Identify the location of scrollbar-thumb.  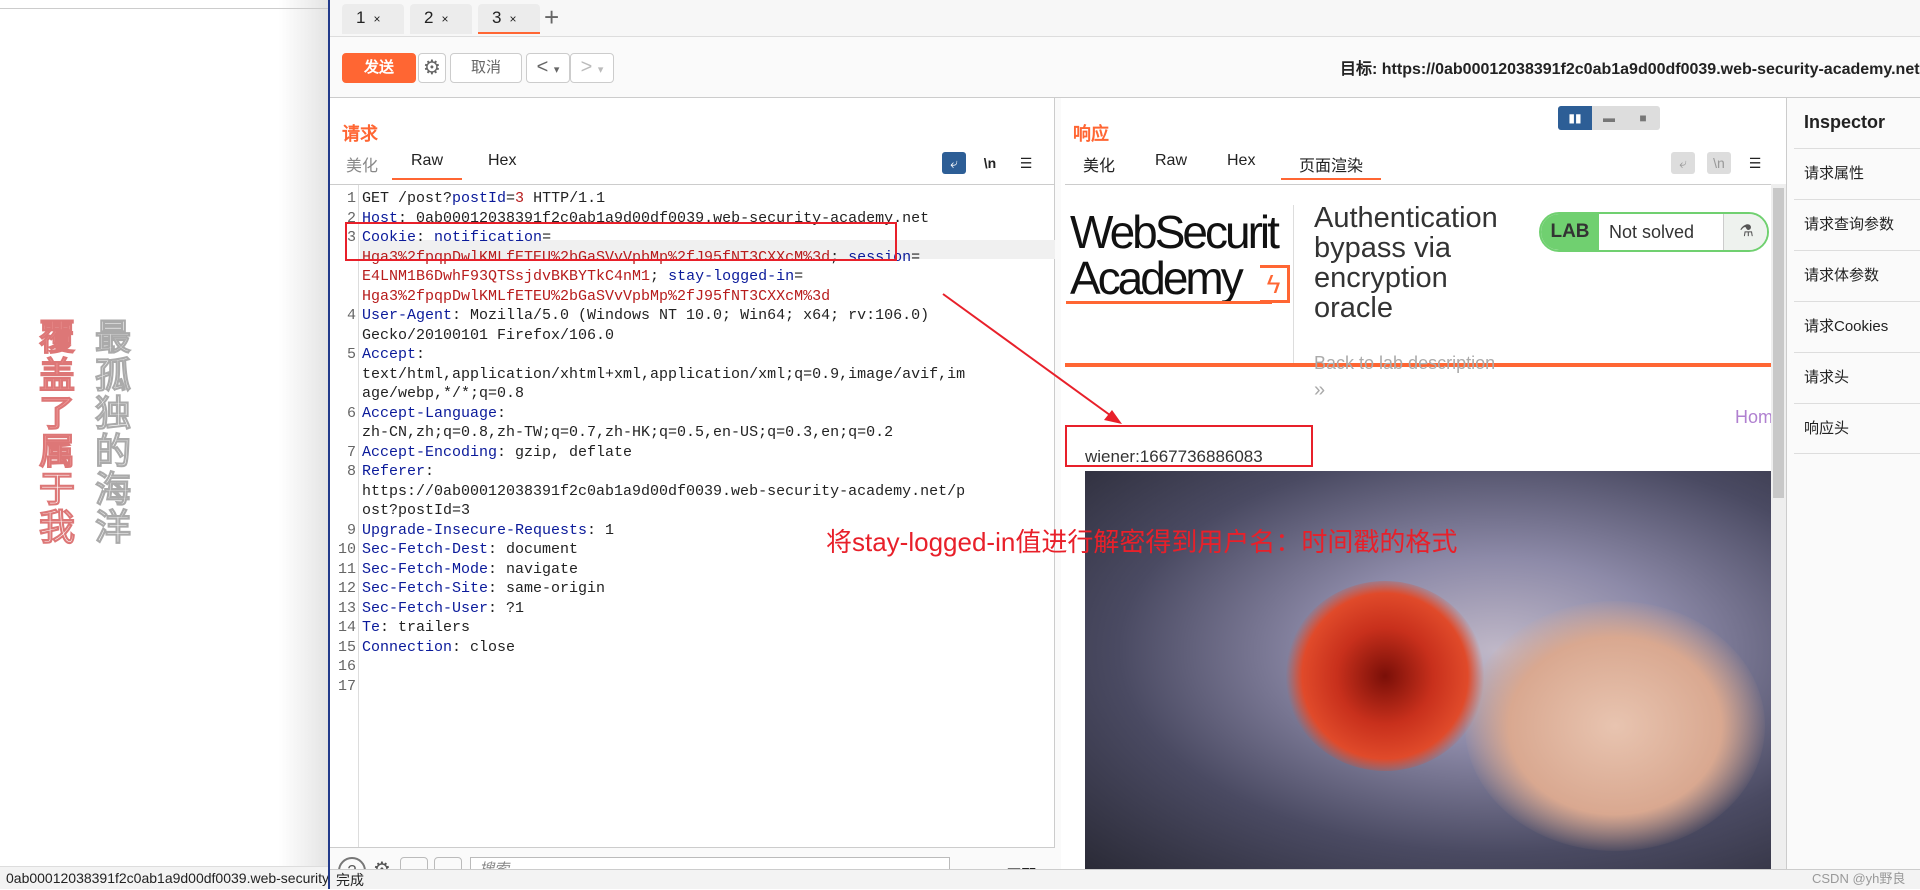
(1778, 343).